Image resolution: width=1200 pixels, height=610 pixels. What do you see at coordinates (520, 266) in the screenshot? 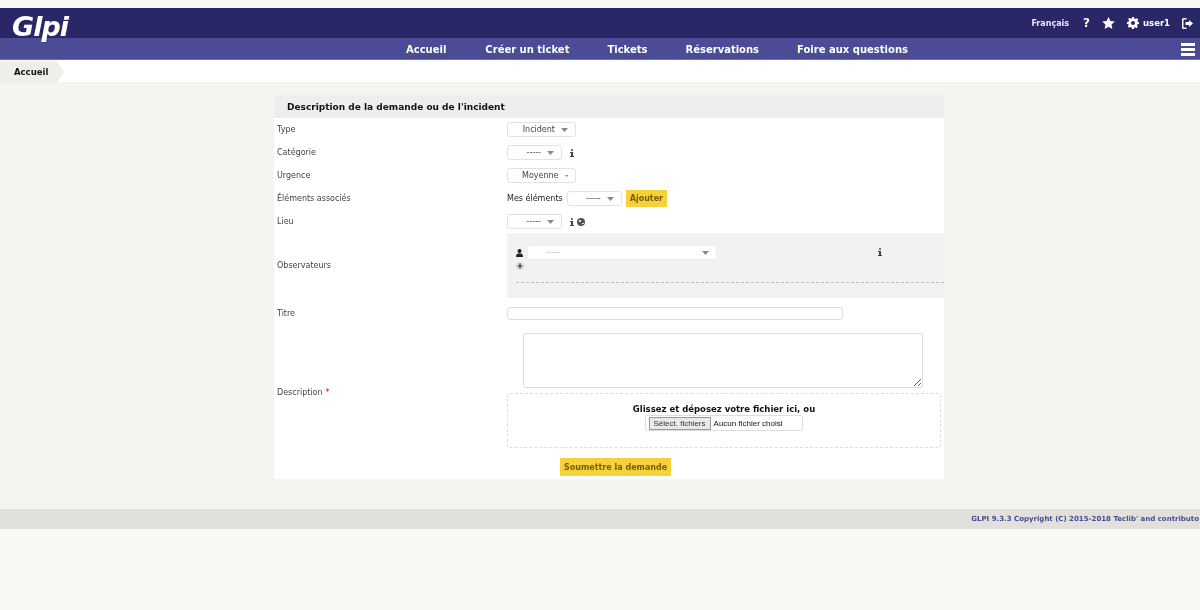
I see `add-icon` at bounding box center [520, 266].